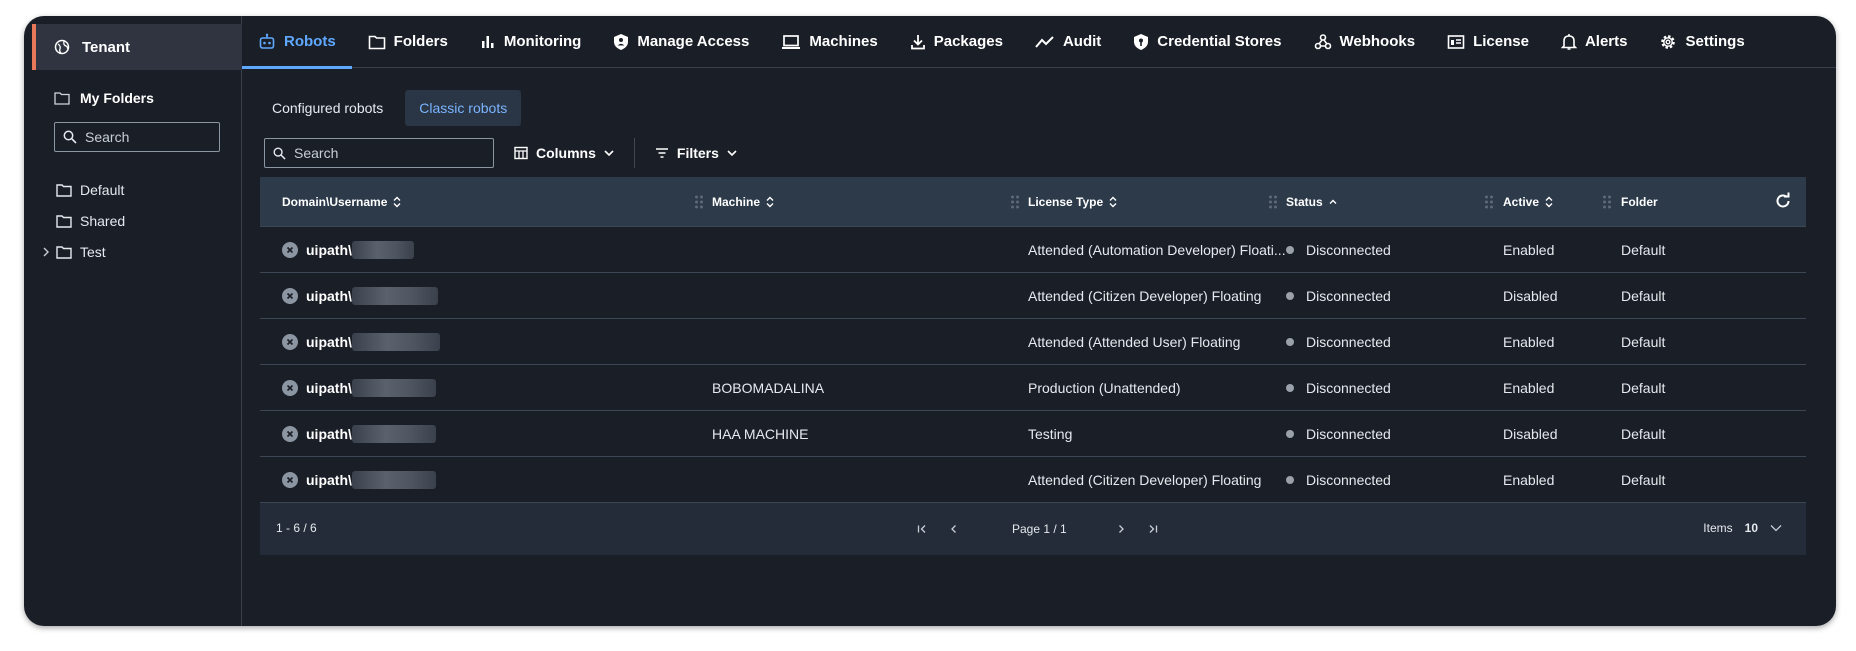 The height and width of the screenshot is (651, 1856). I want to click on tab-monitoring: Monitoring, so click(530, 42).